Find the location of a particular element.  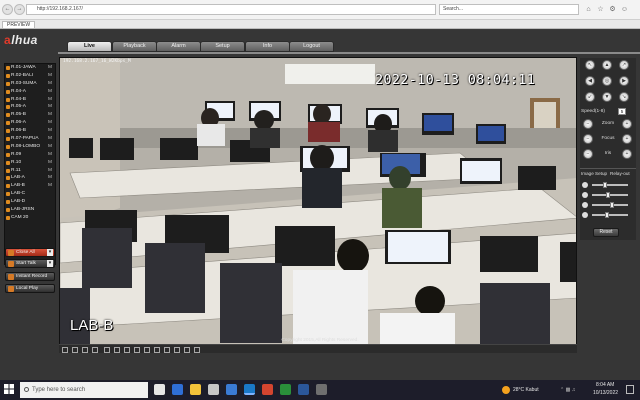

instant-record-button: Instant Record is located at coordinates (30, 276).